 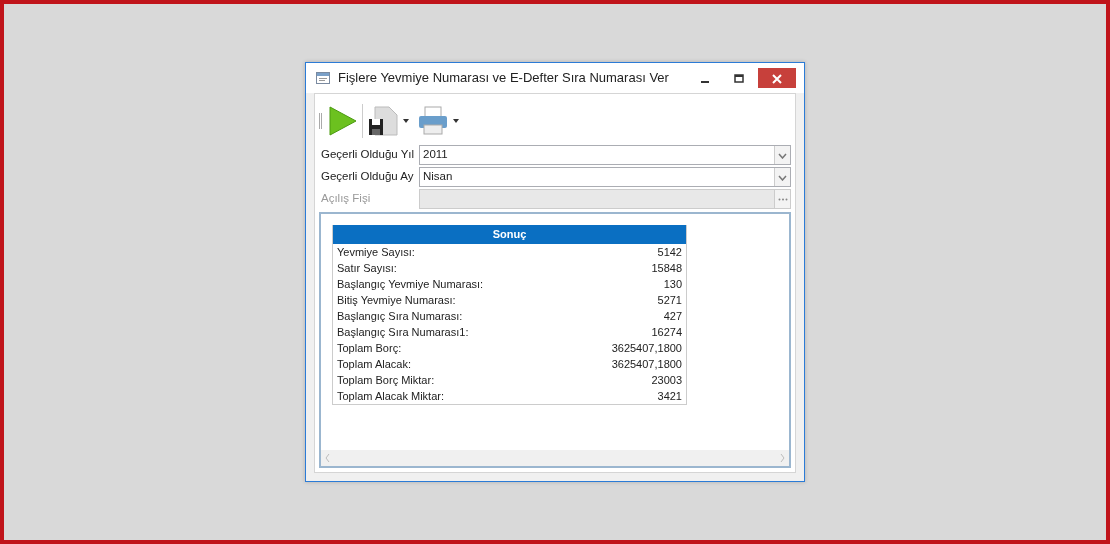 What do you see at coordinates (390, 396) in the screenshot?
I see `row-label: Toplam Alacak Miktar:` at bounding box center [390, 396].